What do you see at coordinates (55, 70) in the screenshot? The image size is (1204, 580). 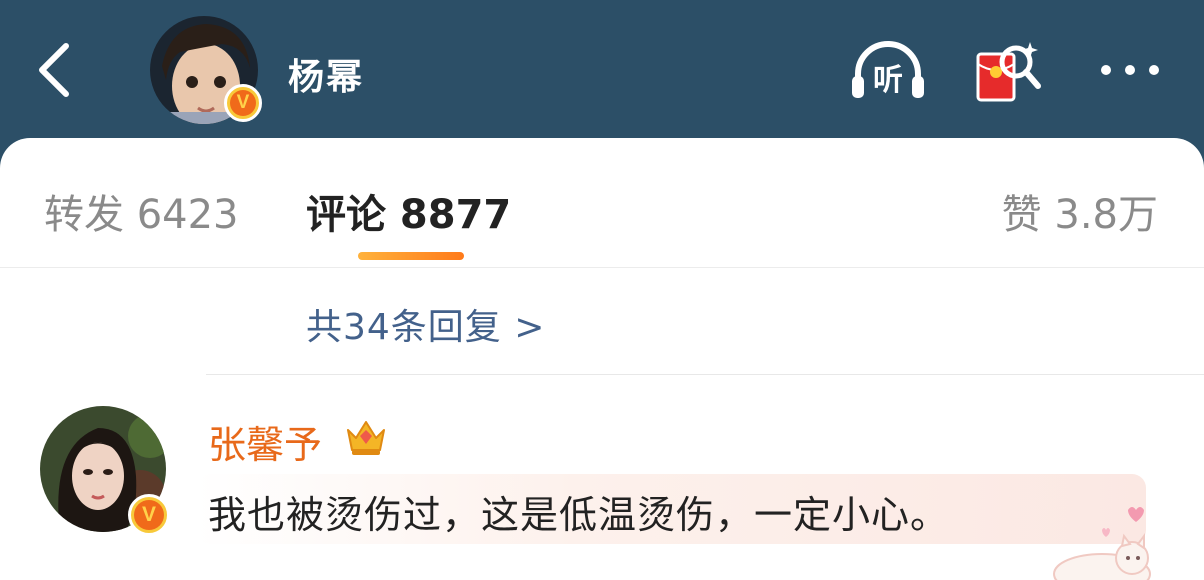 I see `back-icon` at bounding box center [55, 70].